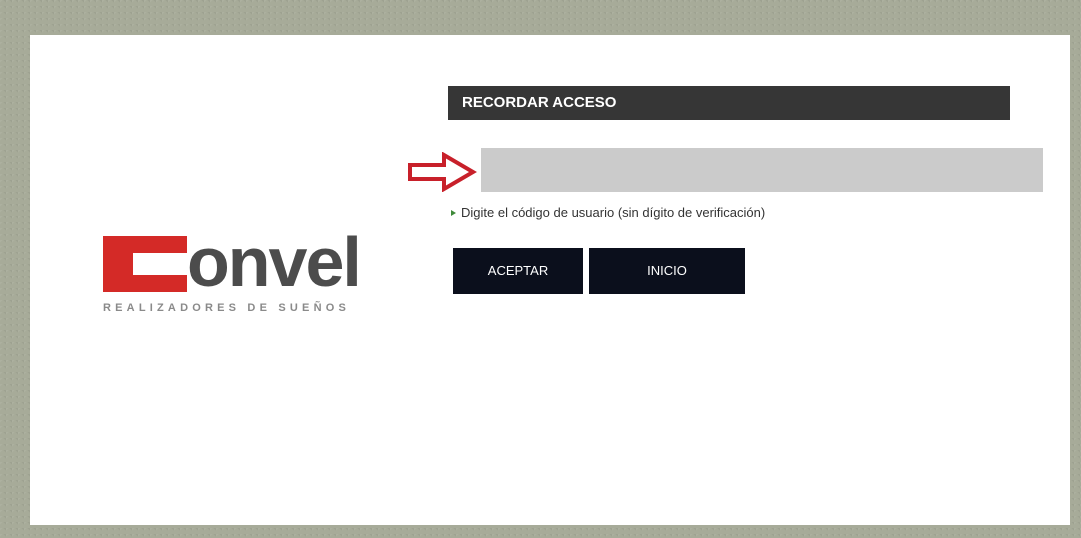  I want to click on logo-tagline: REALIZADORES DE SUEÑOS, so click(227, 308).